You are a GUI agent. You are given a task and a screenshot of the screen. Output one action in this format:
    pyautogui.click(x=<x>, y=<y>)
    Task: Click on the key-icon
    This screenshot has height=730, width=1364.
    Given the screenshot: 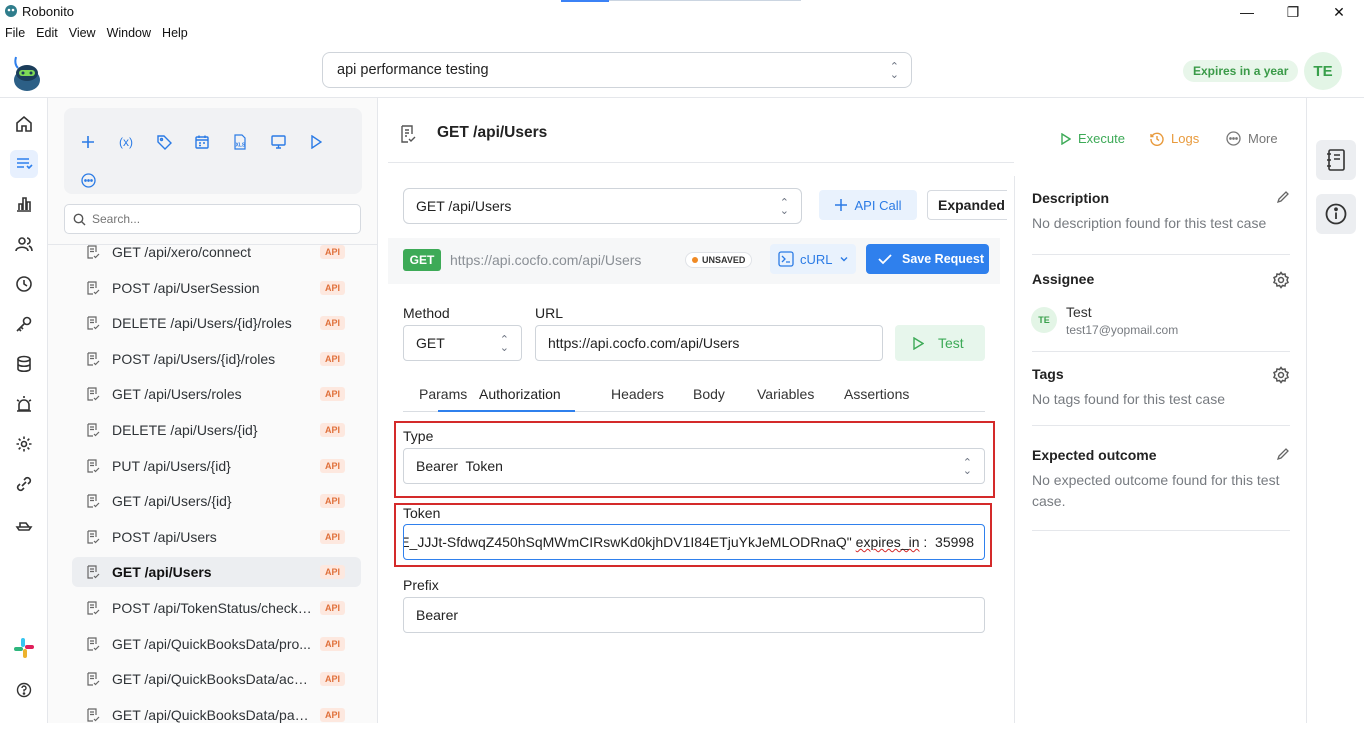 What is the action you would take?
    pyautogui.click(x=24, y=324)
    